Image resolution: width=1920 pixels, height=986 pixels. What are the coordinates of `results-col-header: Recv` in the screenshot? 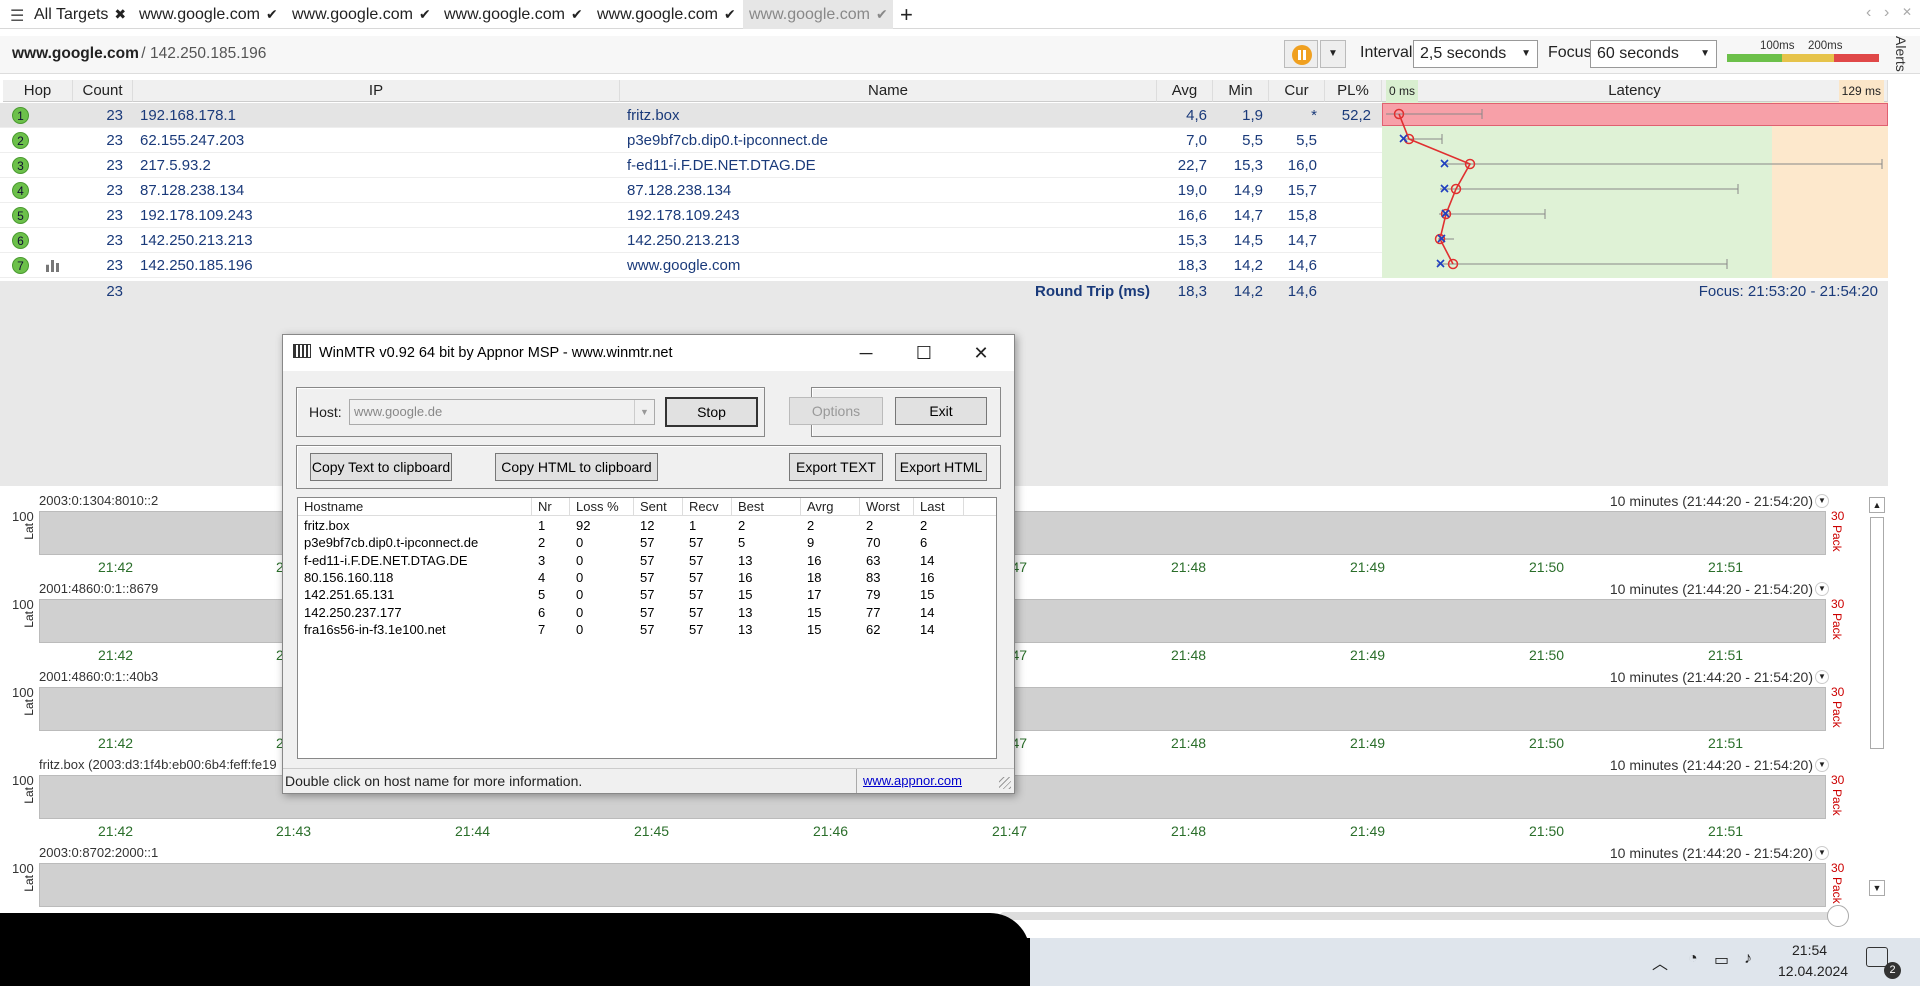 It's located at (707, 507).